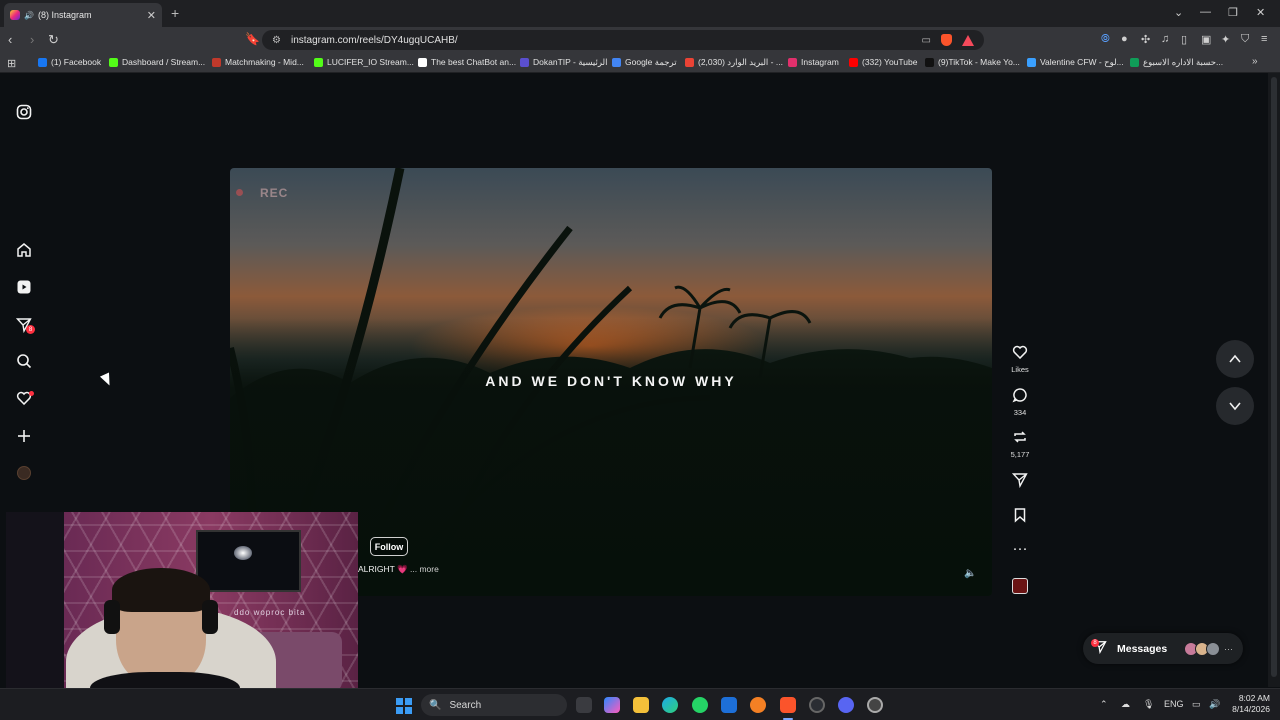 This screenshot has height=720, width=1280. What do you see at coordinates (398, 569) in the screenshot?
I see `reel-description: ALRIGHT 💗 ... more` at bounding box center [398, 569].